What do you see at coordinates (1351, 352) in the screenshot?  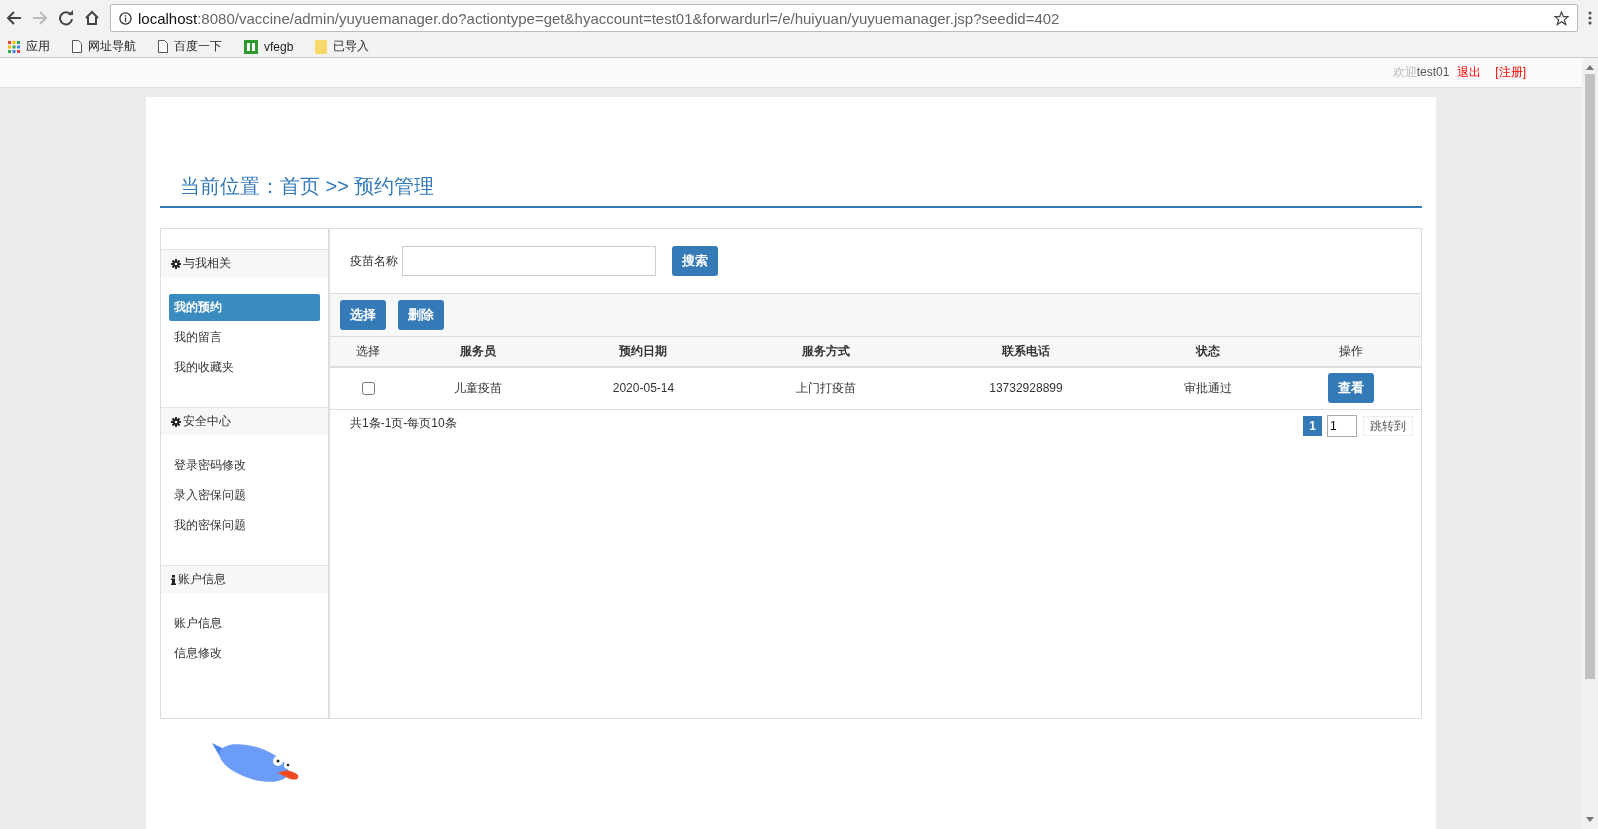 I see `column-header: 操作` at bounding box center [1351, 352].